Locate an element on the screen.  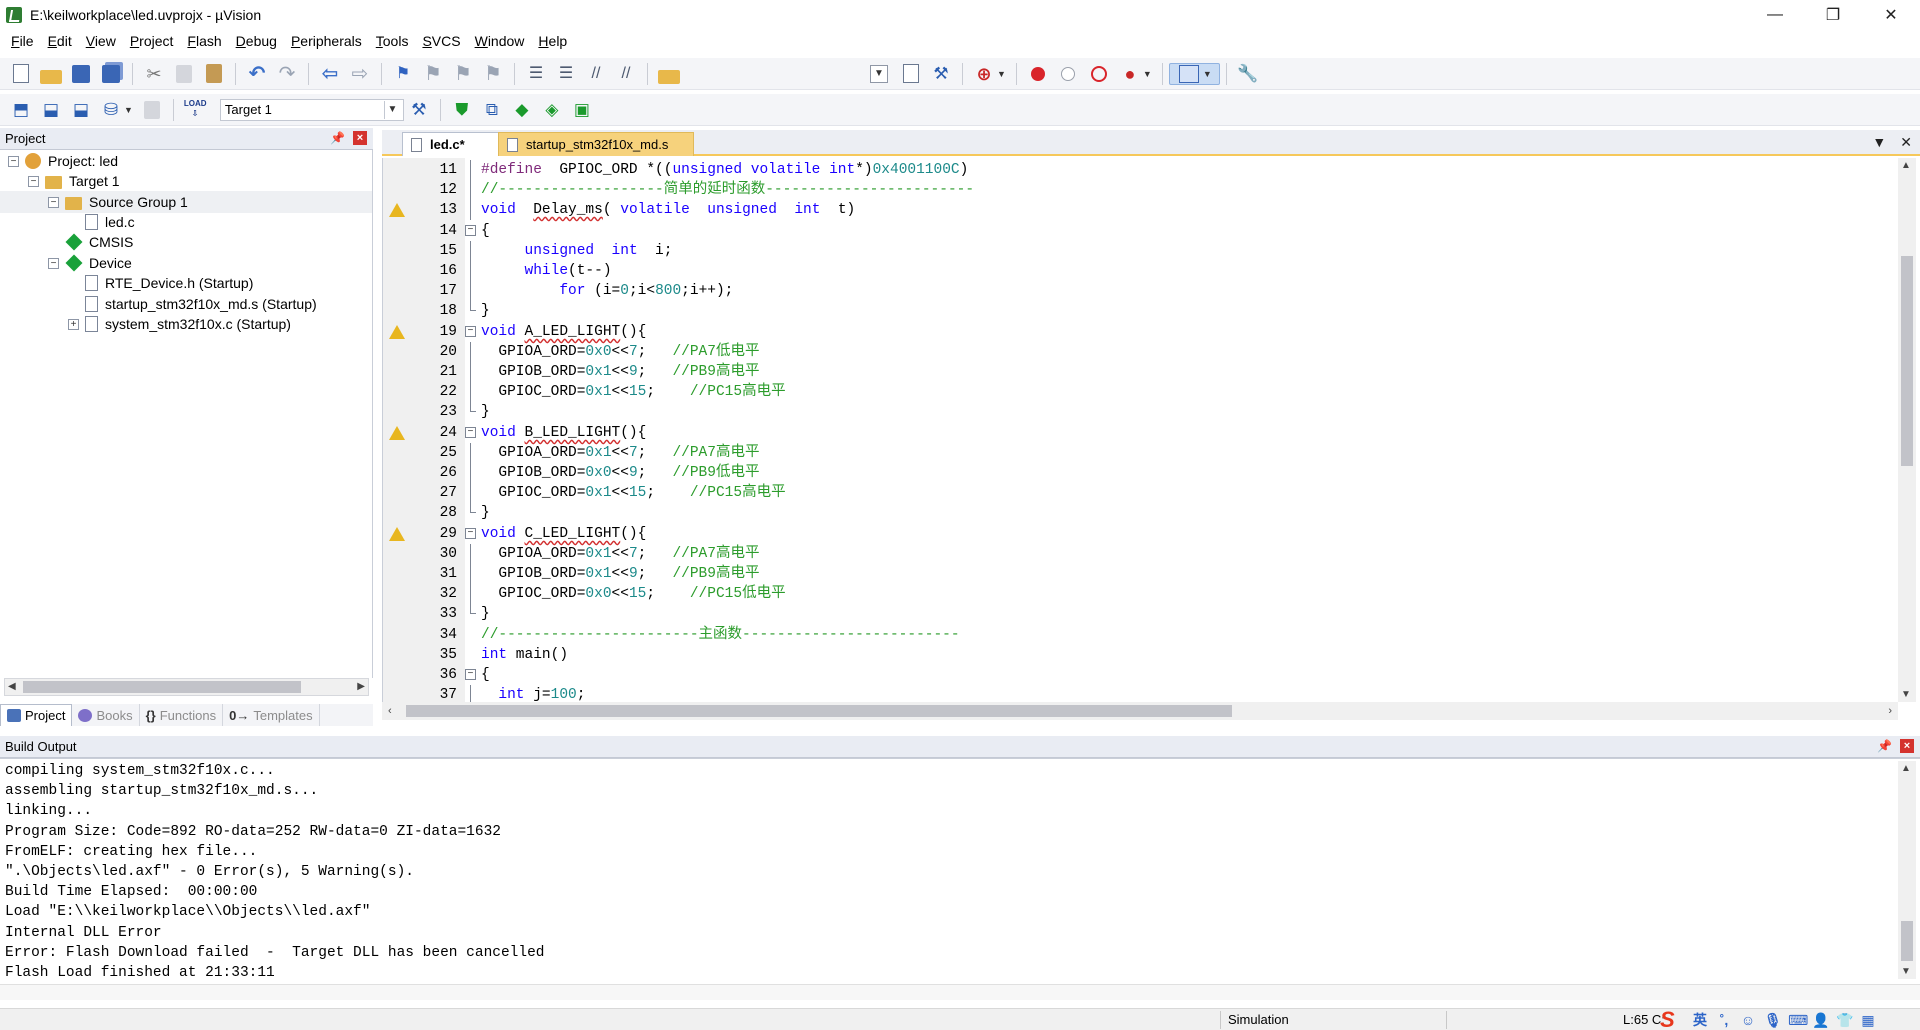
menu-edit: Edit is located at coordinates (60, 41).